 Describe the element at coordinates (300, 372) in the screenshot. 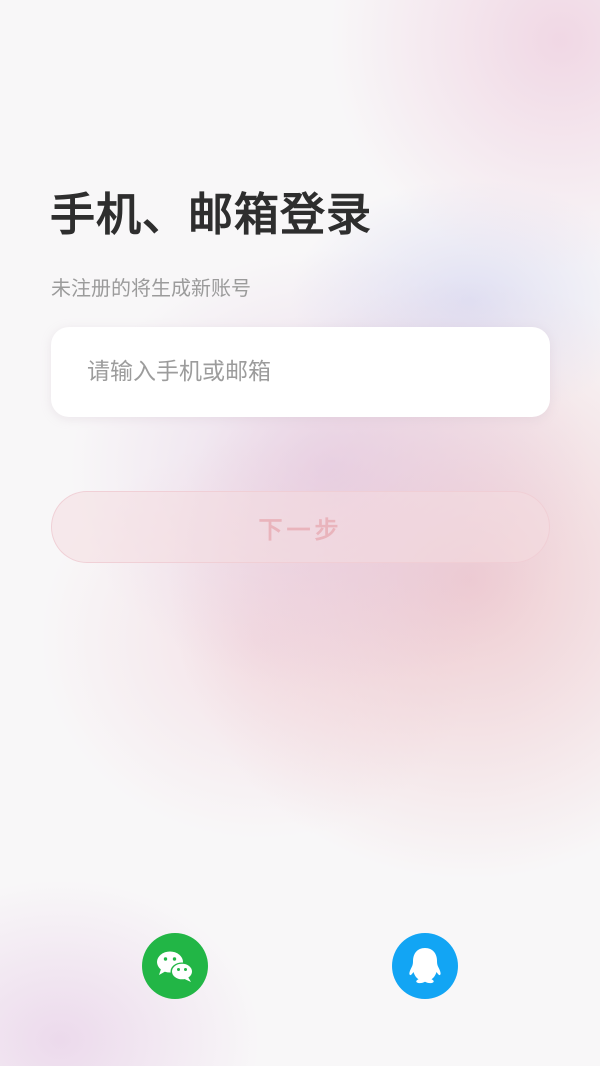

I see `phone-or-email-input` at that location.